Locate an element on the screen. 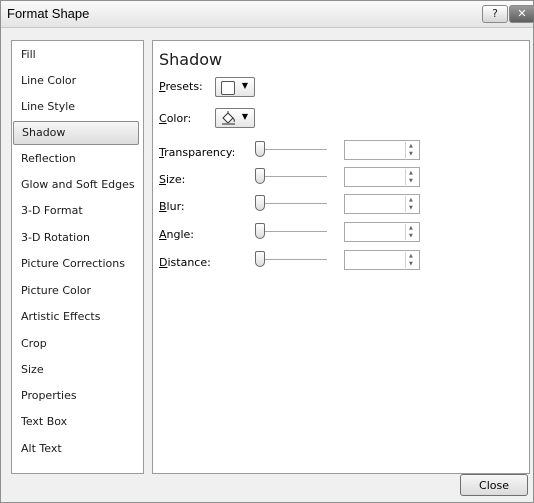  close-icon: ✕ is located at coordinates (522, 13).